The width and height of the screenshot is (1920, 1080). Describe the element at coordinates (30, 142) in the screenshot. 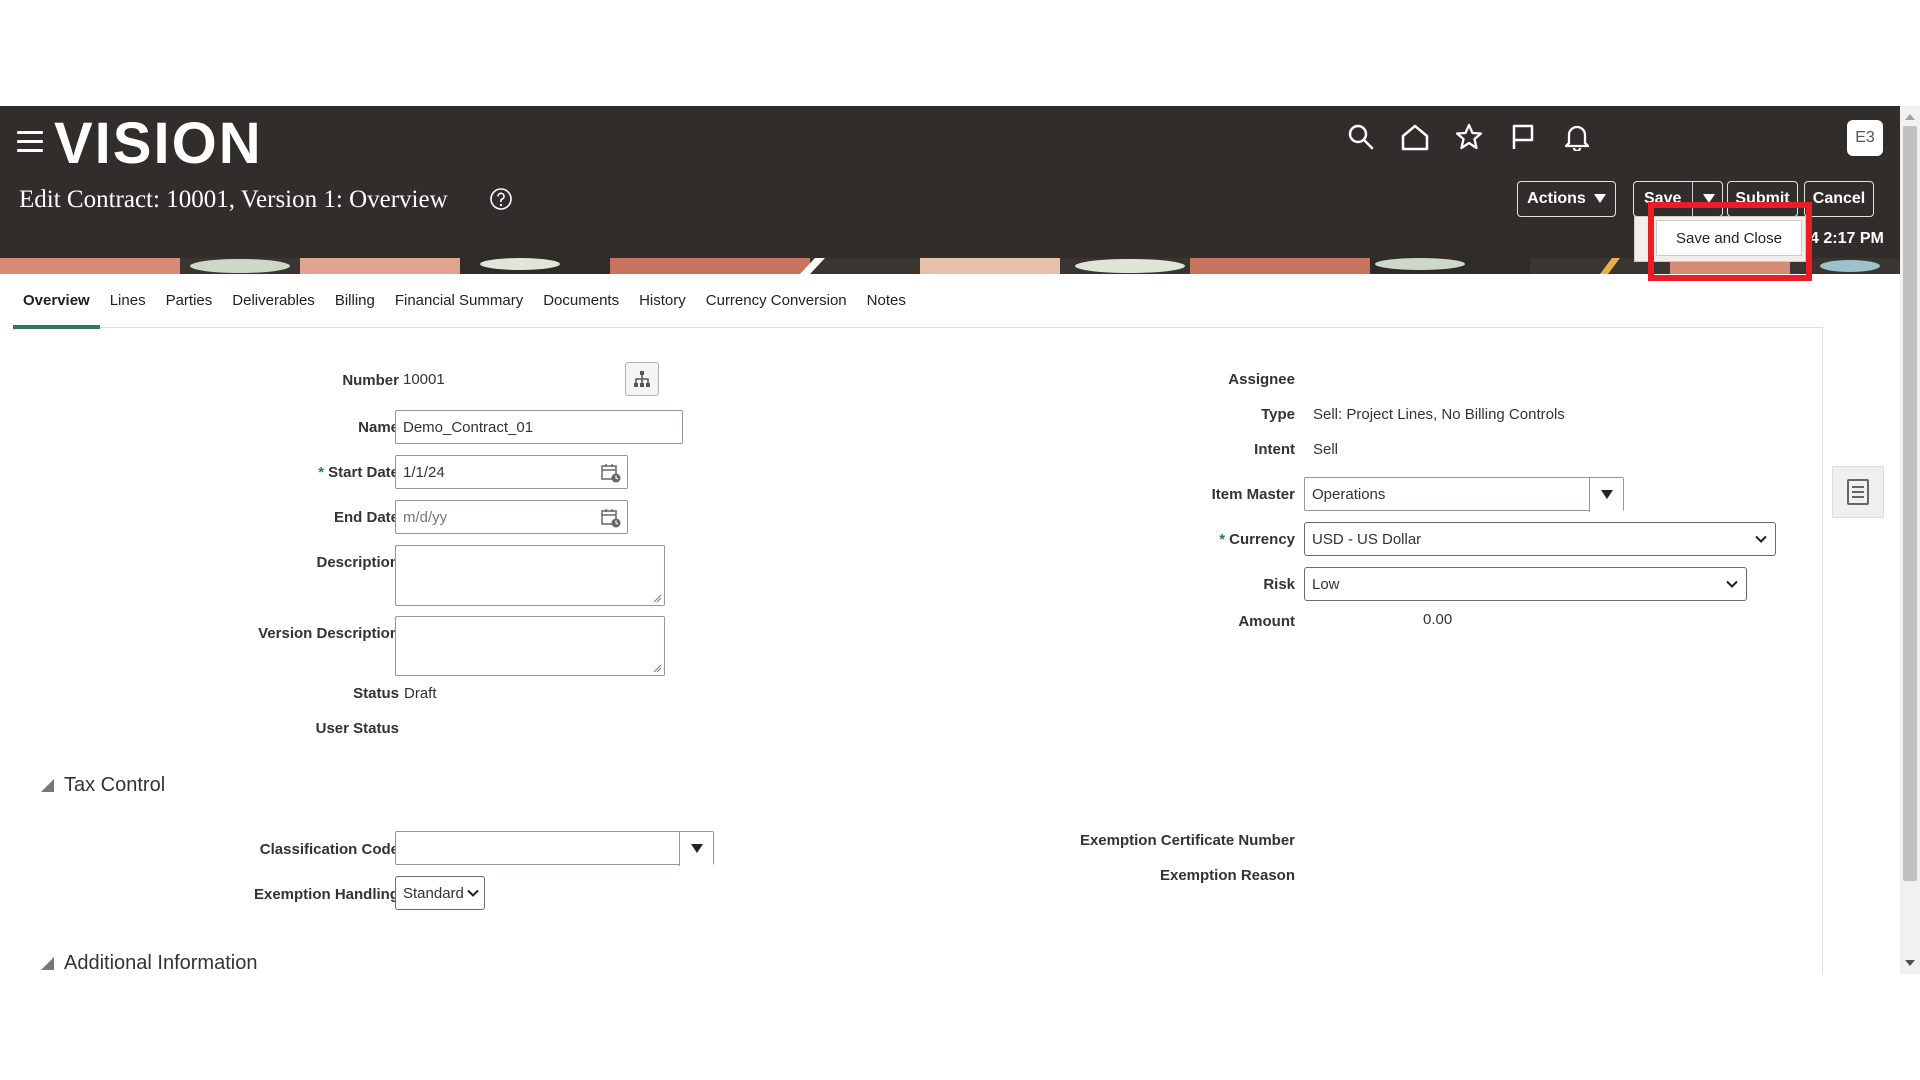

I see `hamburger-menu-icon` at that location.